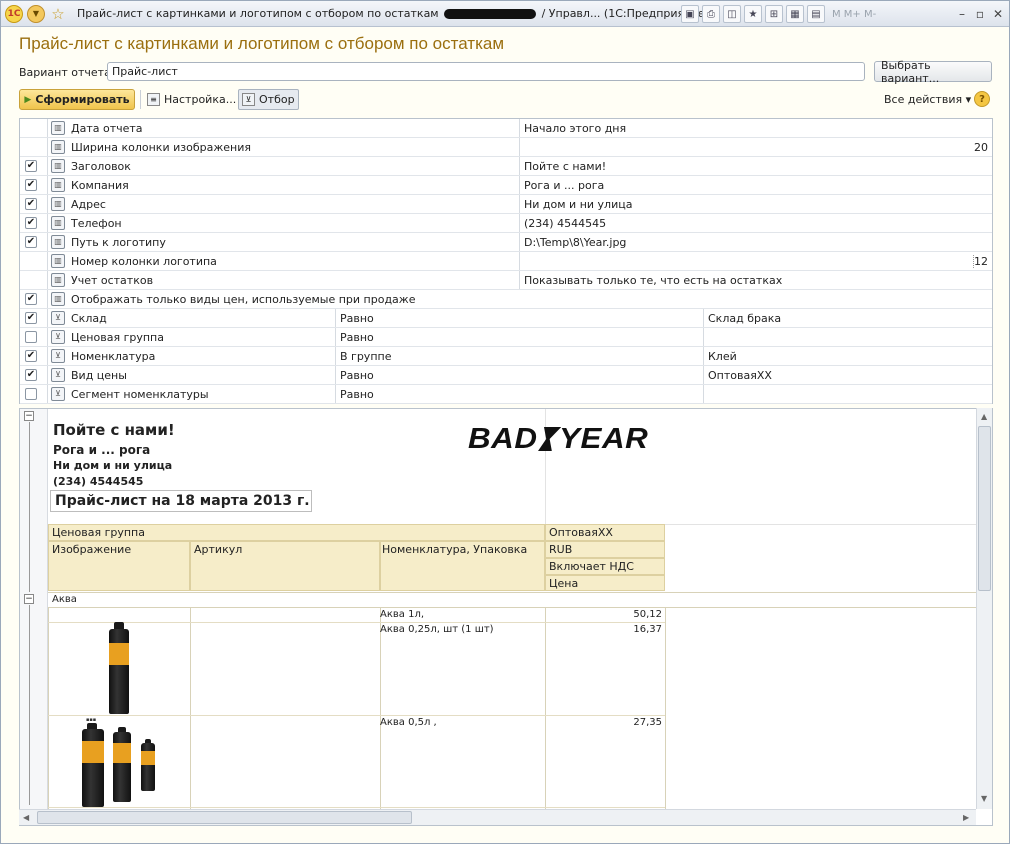 This screenshot has height=844, width=1010. I want to click on all-actions-menu: Все действия ▾, so click(927, 99).